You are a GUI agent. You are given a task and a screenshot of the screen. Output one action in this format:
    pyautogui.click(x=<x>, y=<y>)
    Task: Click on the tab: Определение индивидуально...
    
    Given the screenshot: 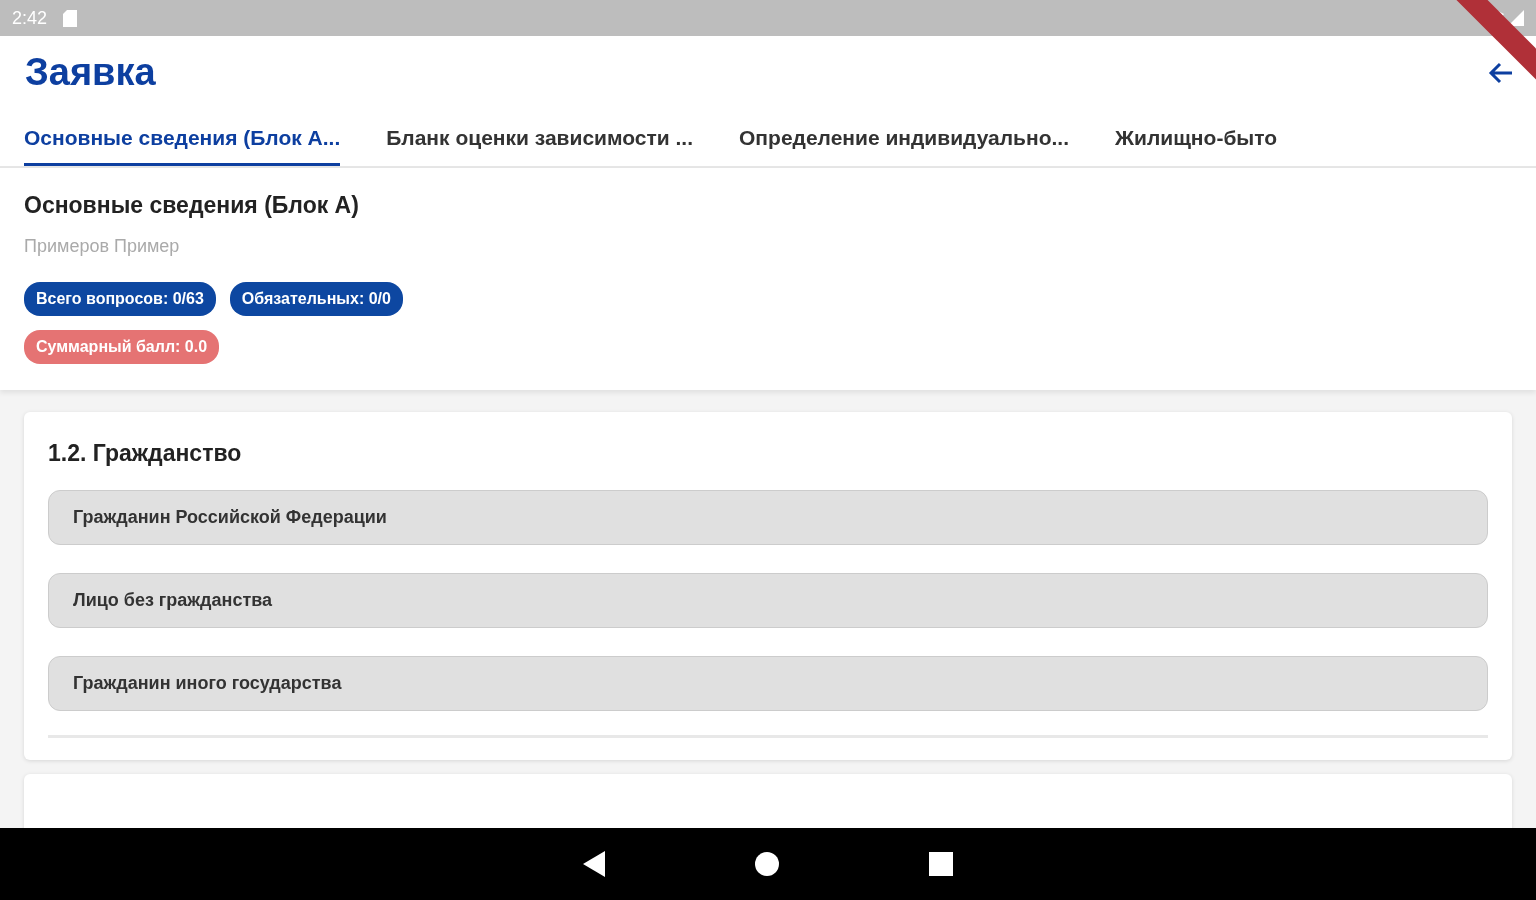 What is the action you would take?
    pyautogui.click(x=904, y=140)
    